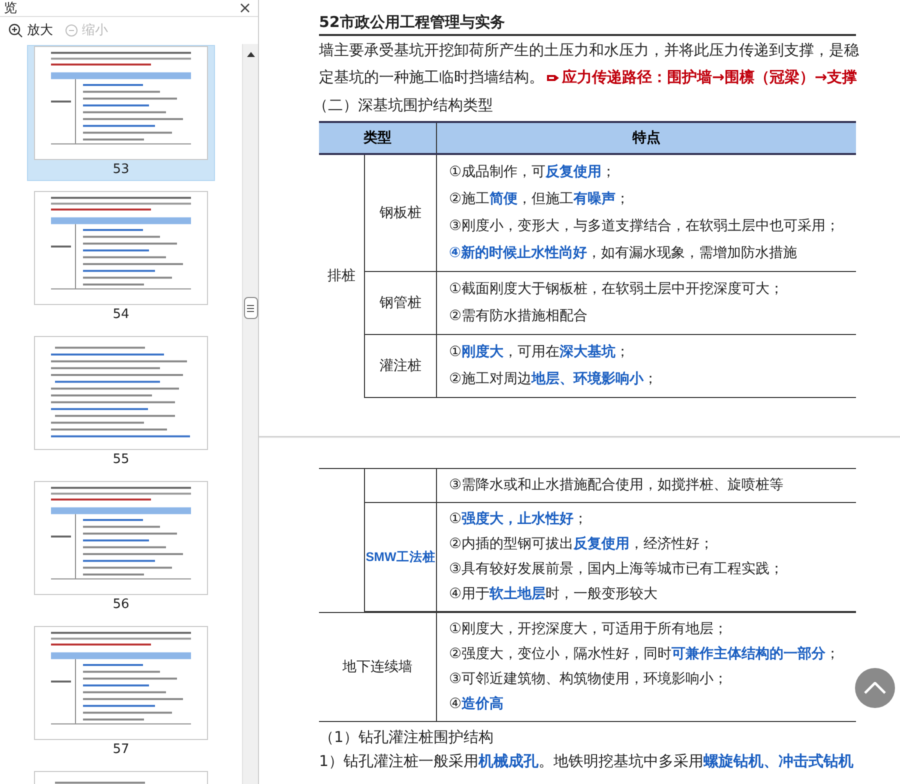 The image size is (900, 784). I want to click on scroll-to-top-button, so click(875, 688).